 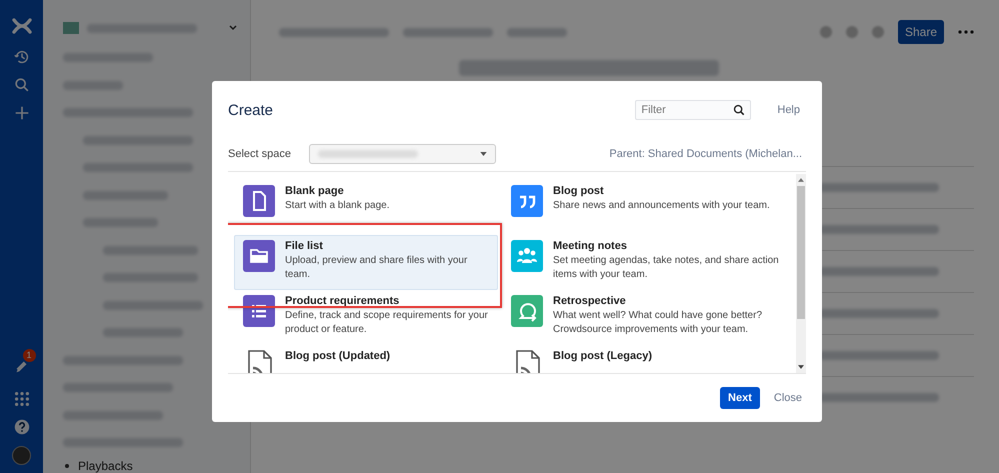 I want to click on template-name: Retrospective, so click(x=590, y=301).